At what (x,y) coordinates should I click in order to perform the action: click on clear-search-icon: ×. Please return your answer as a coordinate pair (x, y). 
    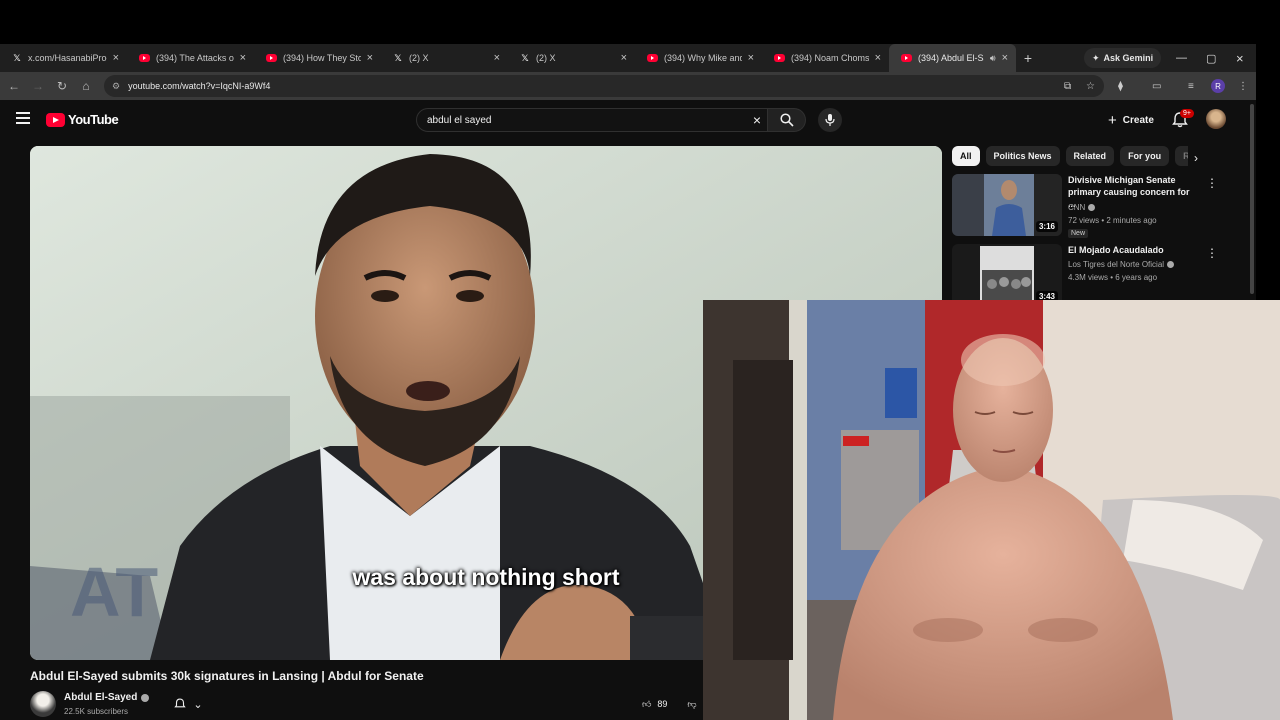
    Looking at the image, I should click on (757, 120).